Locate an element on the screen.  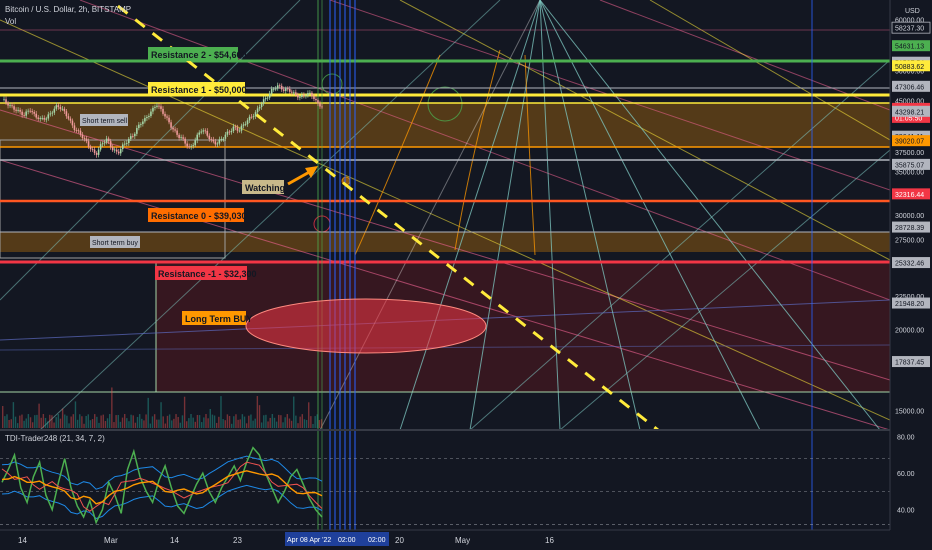
short-term-buy-label: Short term buy is located at coordinates (115, 242).